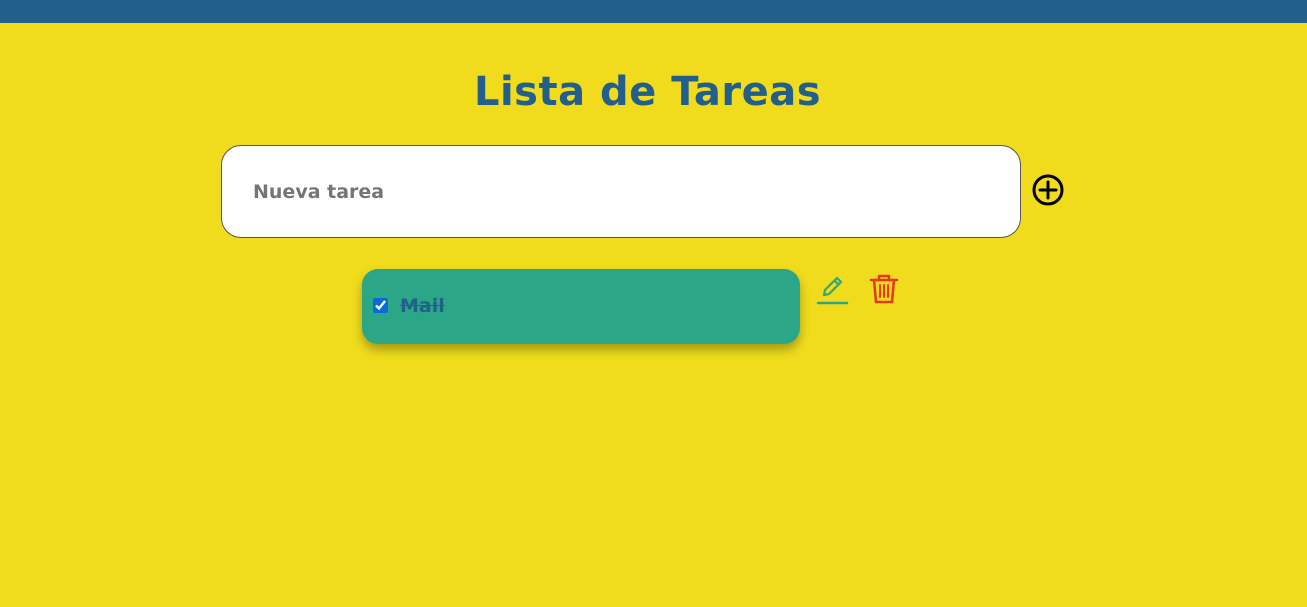  Describe the element at coordinates (621, 191) in the screenshot. I see `new-task-input` at that location.